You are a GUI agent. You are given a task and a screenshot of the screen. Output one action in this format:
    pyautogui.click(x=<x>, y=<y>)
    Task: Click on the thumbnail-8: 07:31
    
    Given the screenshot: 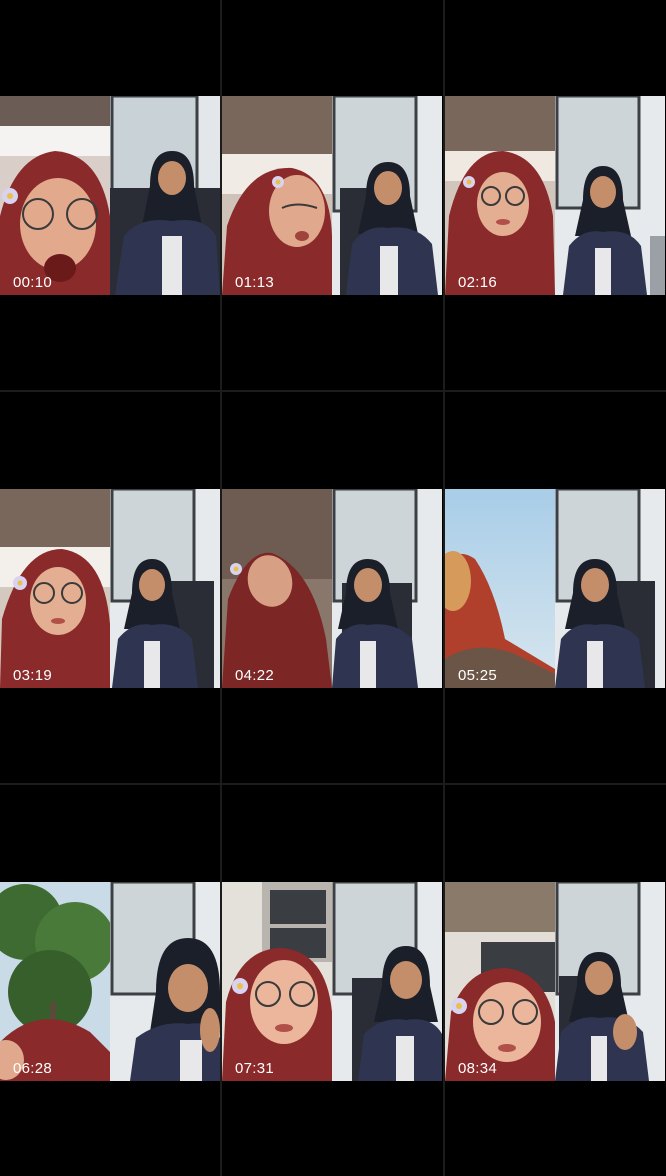 What is the action you would take?
    pyautogui.click(x=332, y=981)
    